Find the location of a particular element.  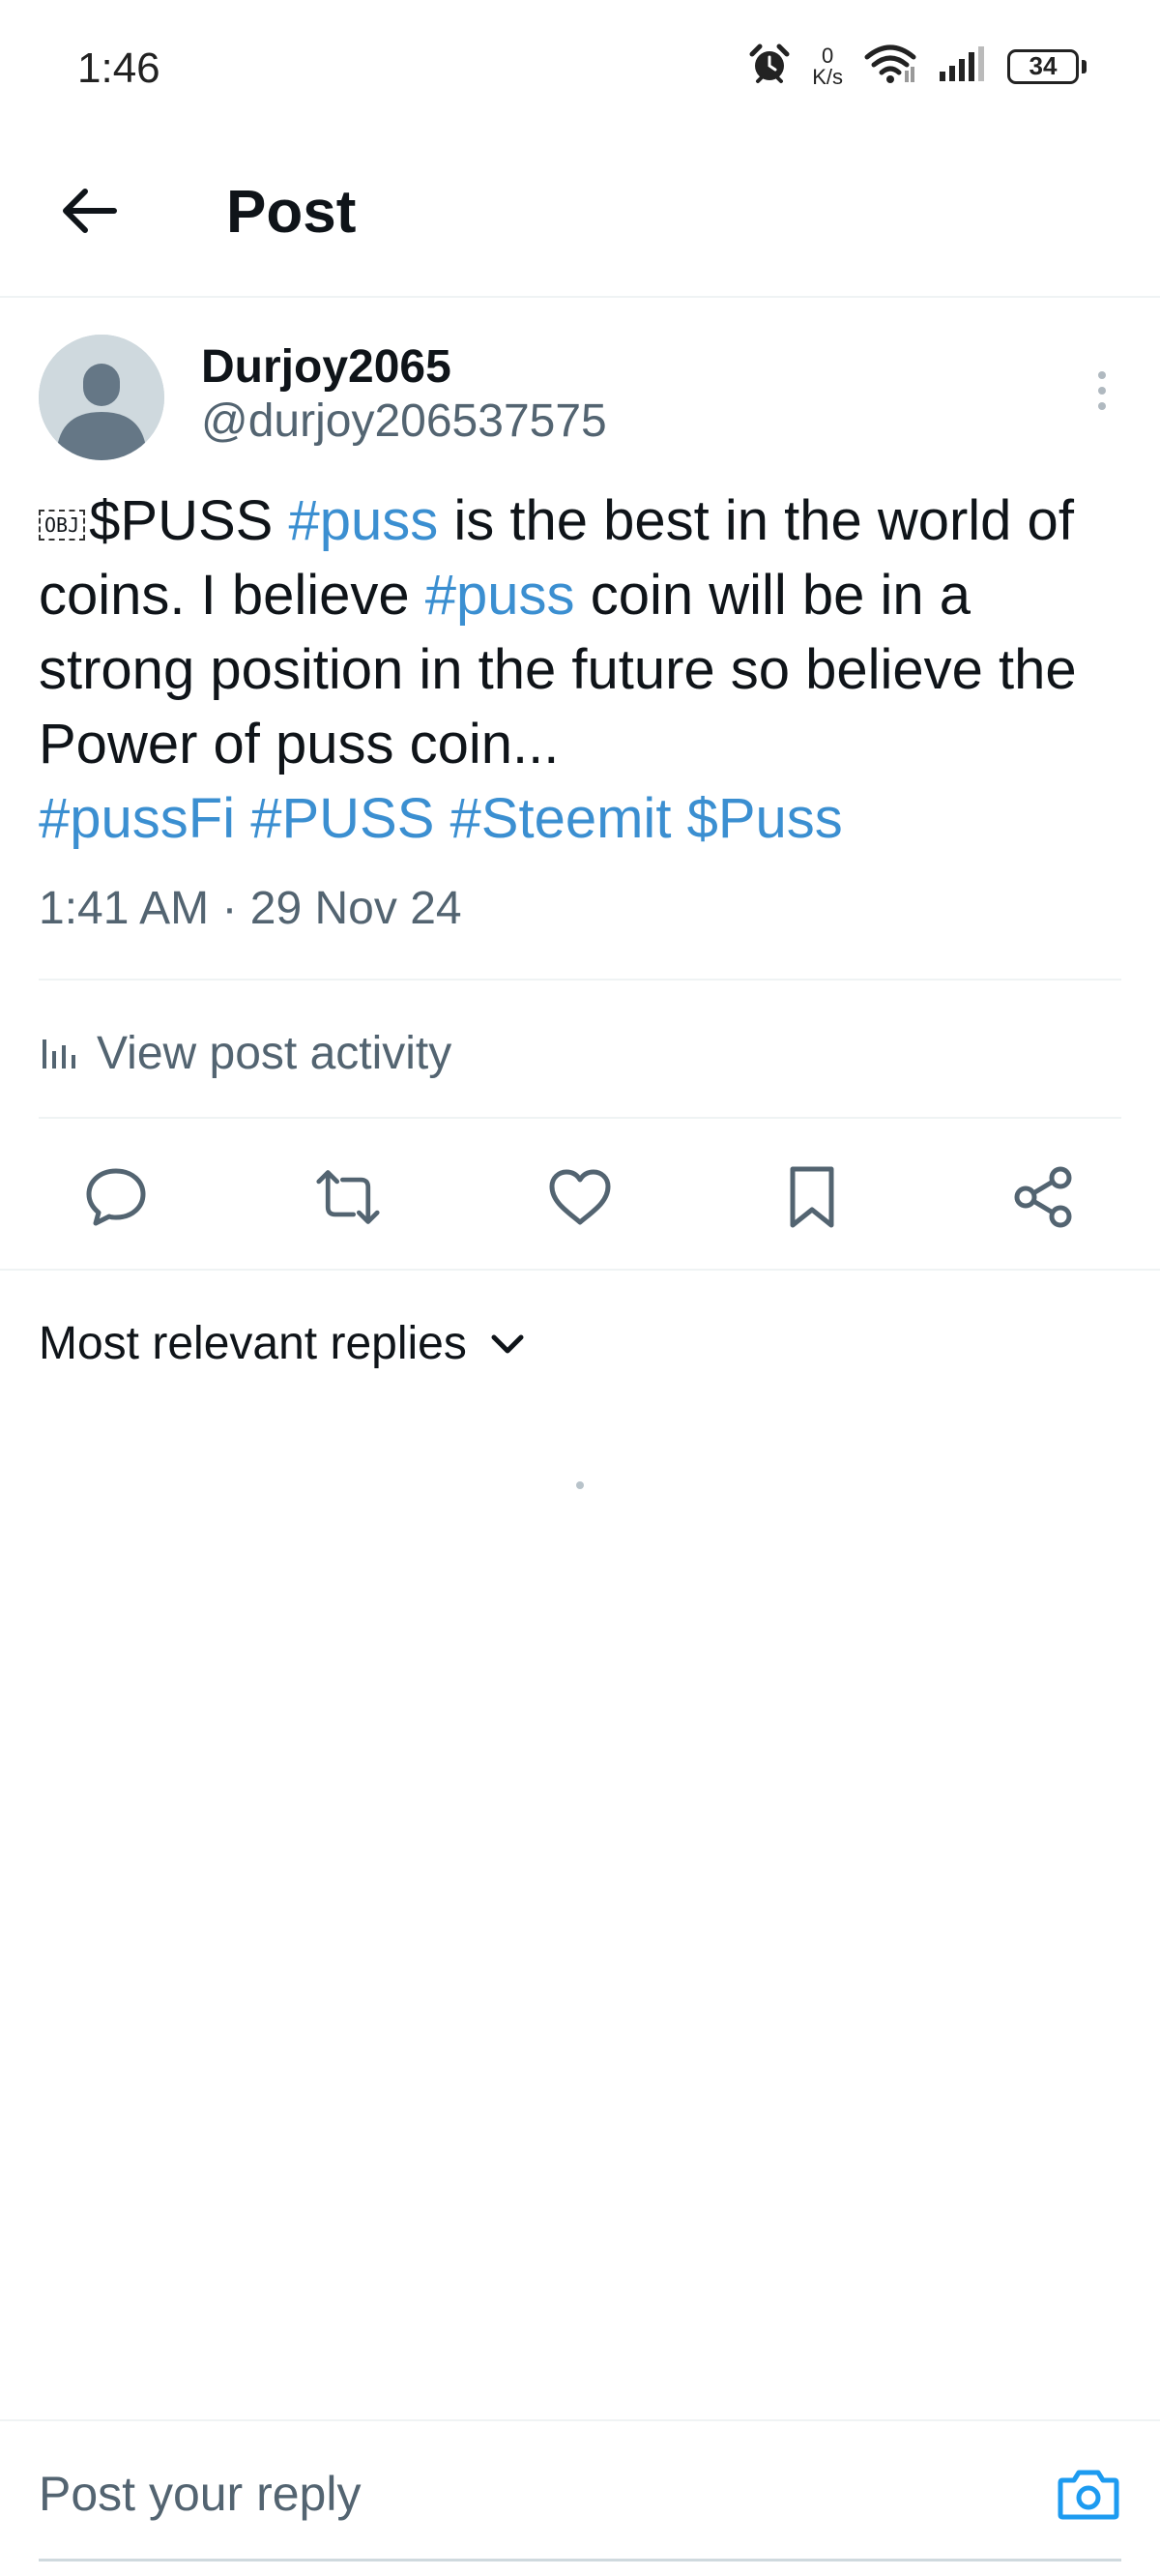

wifi-icon is located at coordinates (890, 66).